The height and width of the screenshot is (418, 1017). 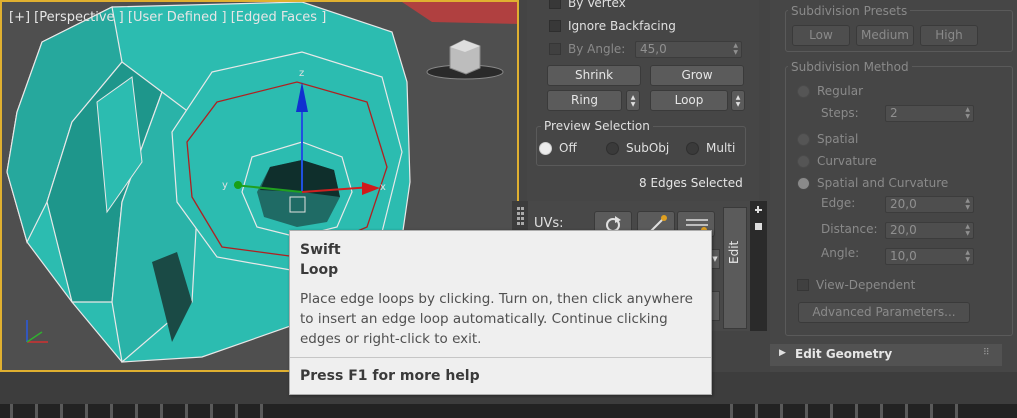 I want to click on preview-subobj-label: SubObj, so click(x=648, y=148).